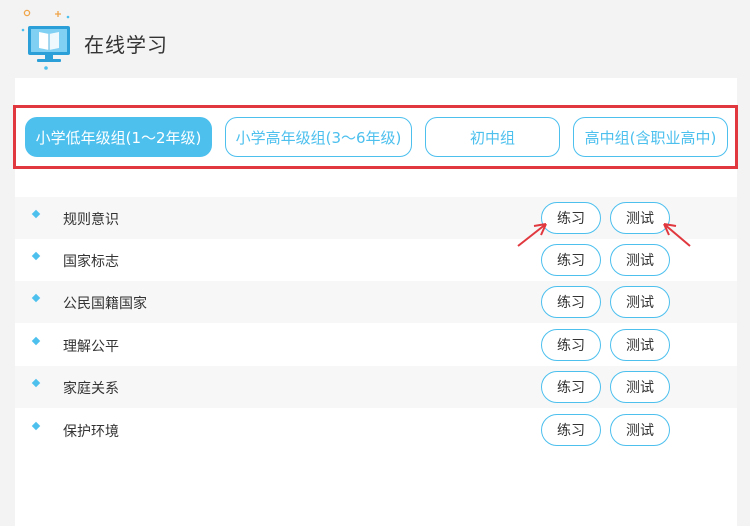 This screenshot has width=750, height=526. I want to click on tab-primary-upper: 小学高年级组(3～6年级), so click(318, 137).